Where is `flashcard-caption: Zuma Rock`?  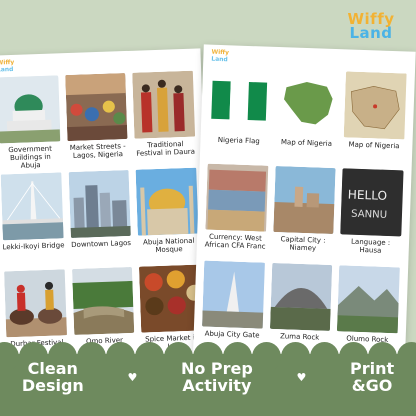 flashcard-caption: Zuma Rock is located at coordinates (299, 337).